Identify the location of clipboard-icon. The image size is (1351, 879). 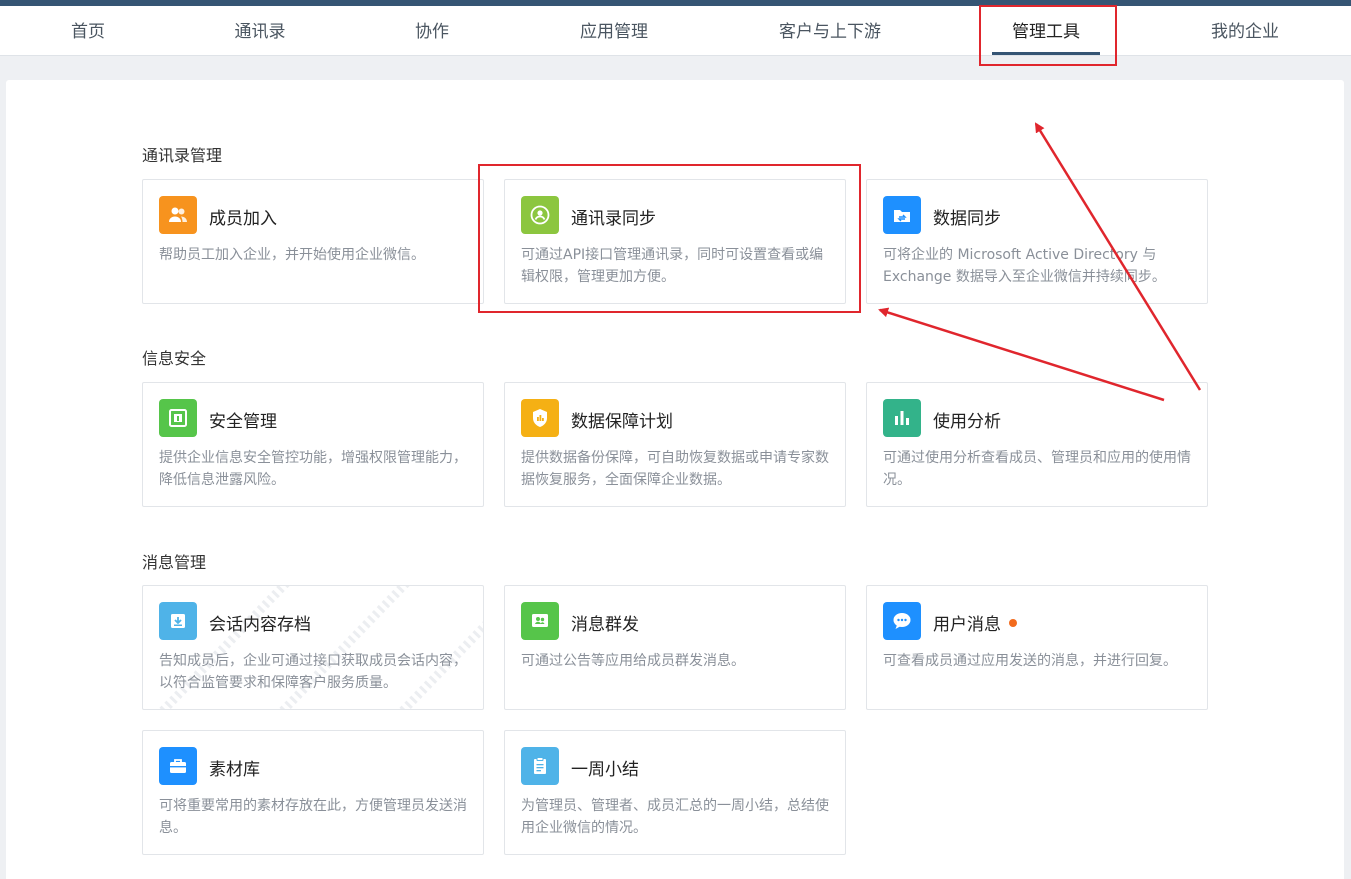
(540, 766).